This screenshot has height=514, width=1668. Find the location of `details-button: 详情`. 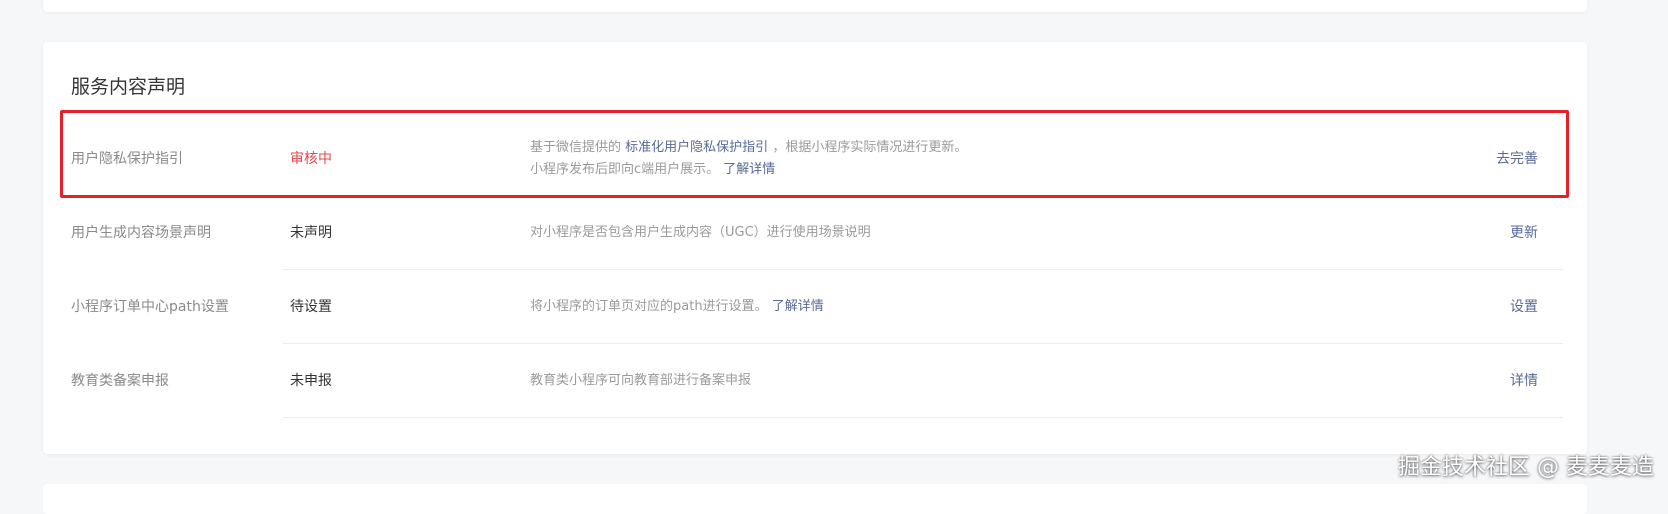

details-button: 详情 is located at coordinates (1524, 381).